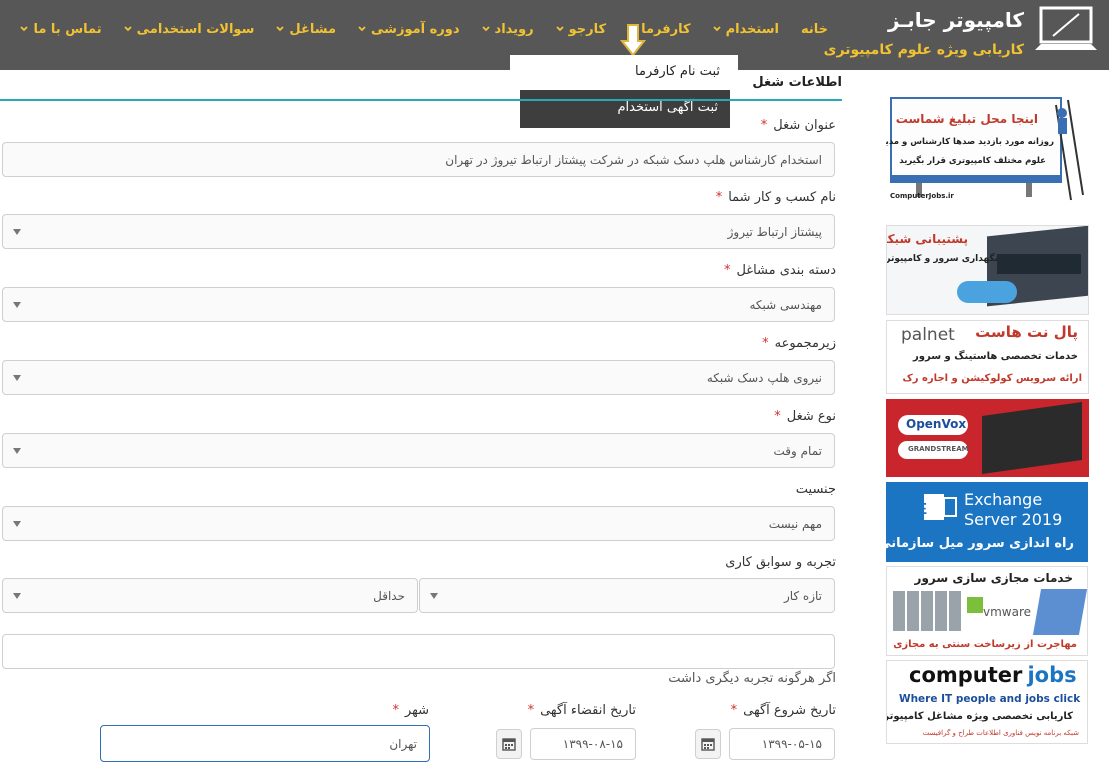  What do you see at coordinates (789, 710) in the screenshot?
I see `label-text: تاریخ شروع آگهی` at bounding box center [789, 710].